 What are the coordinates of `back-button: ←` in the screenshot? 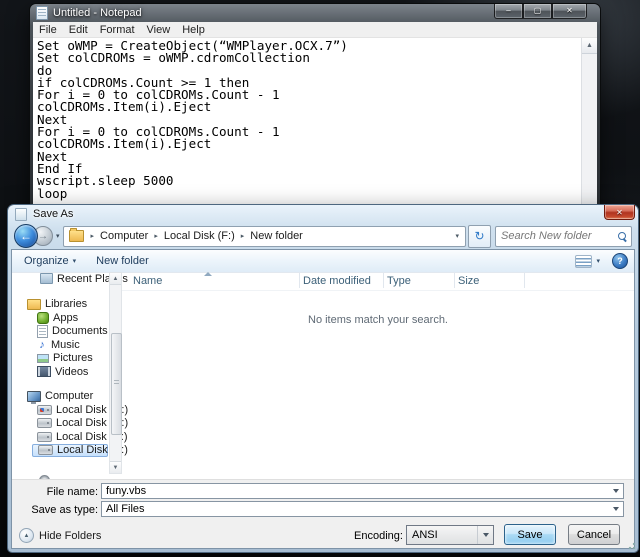 It's located at (26, 236).